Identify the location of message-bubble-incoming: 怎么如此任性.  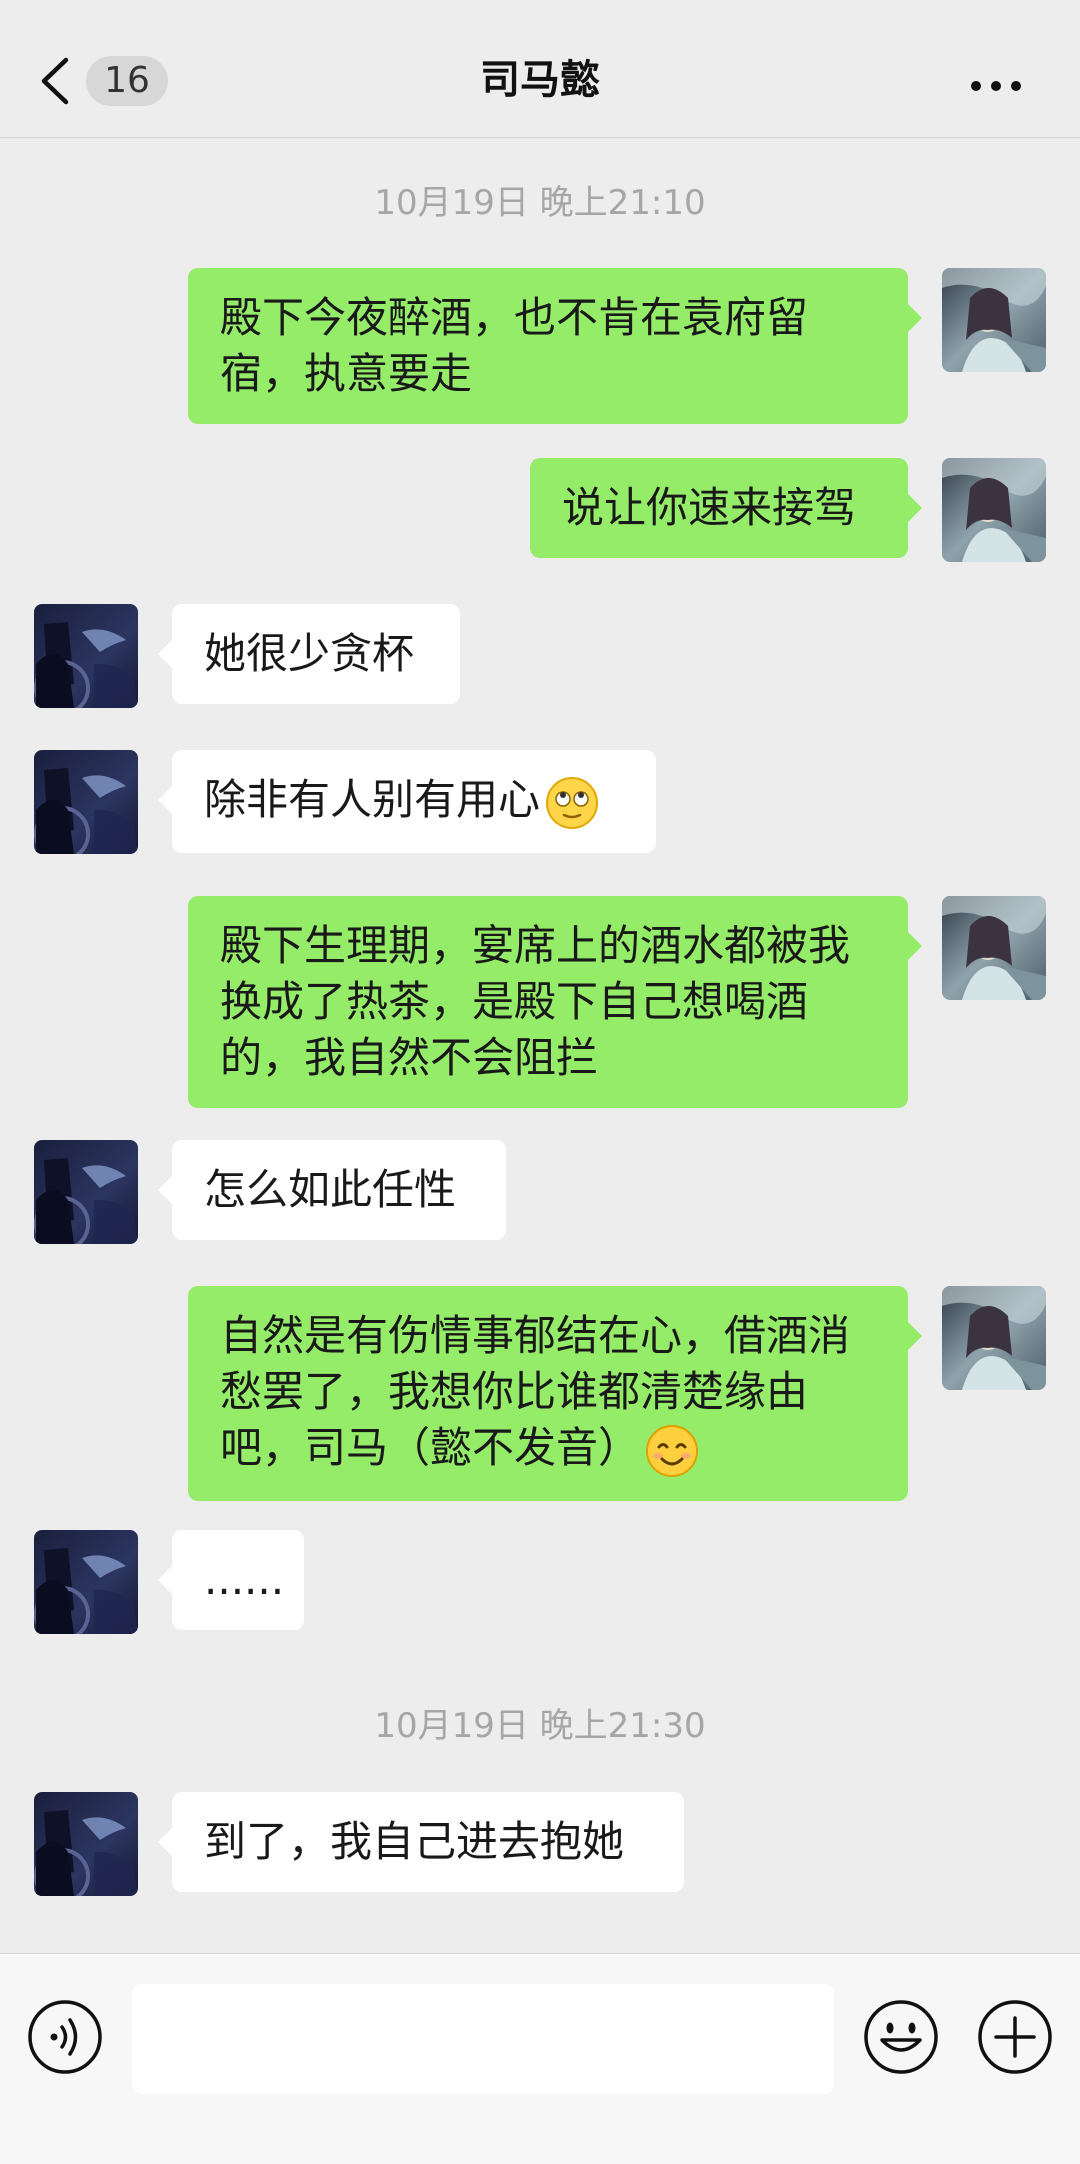
(332, 1190).